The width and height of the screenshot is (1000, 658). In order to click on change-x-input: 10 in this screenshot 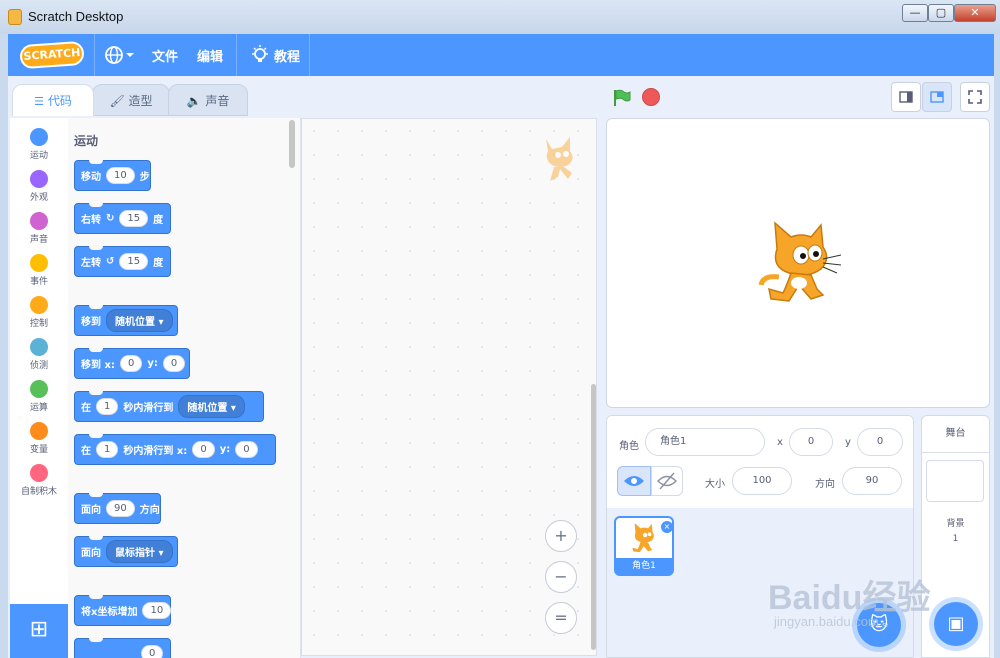, I will do `click(157, 610)`.